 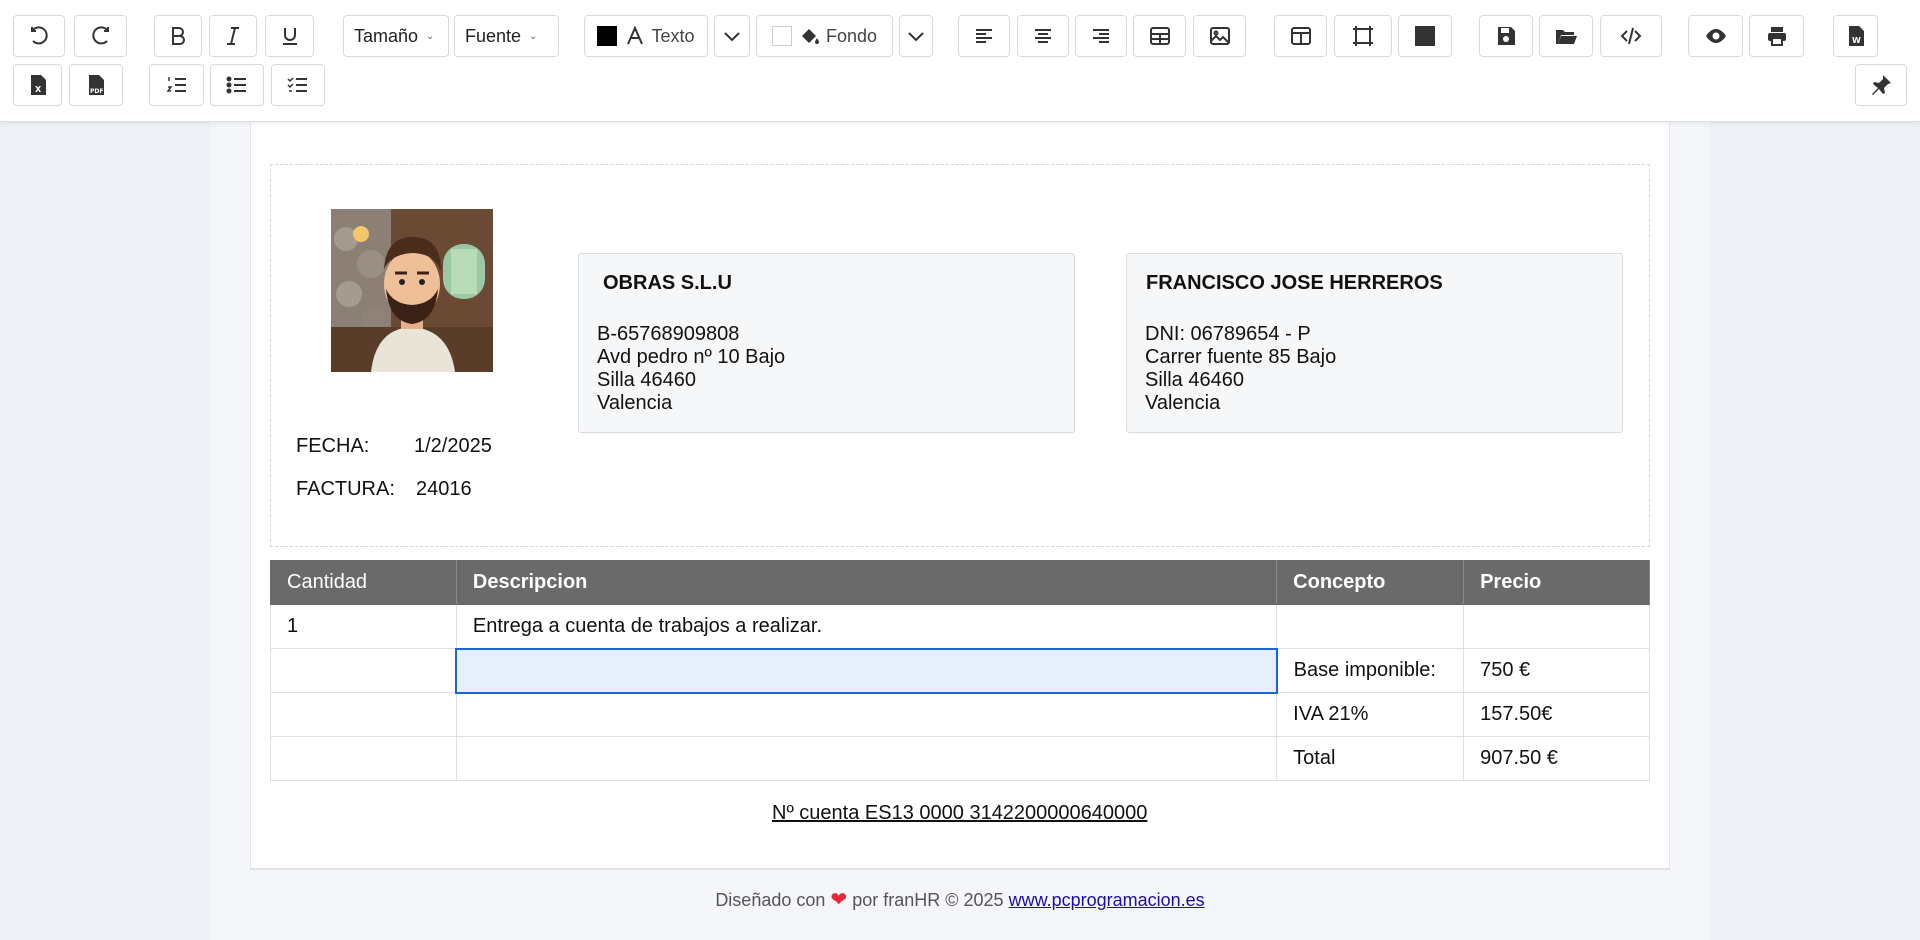 I want to click on columns-icon, so click(x=1300, y=36).